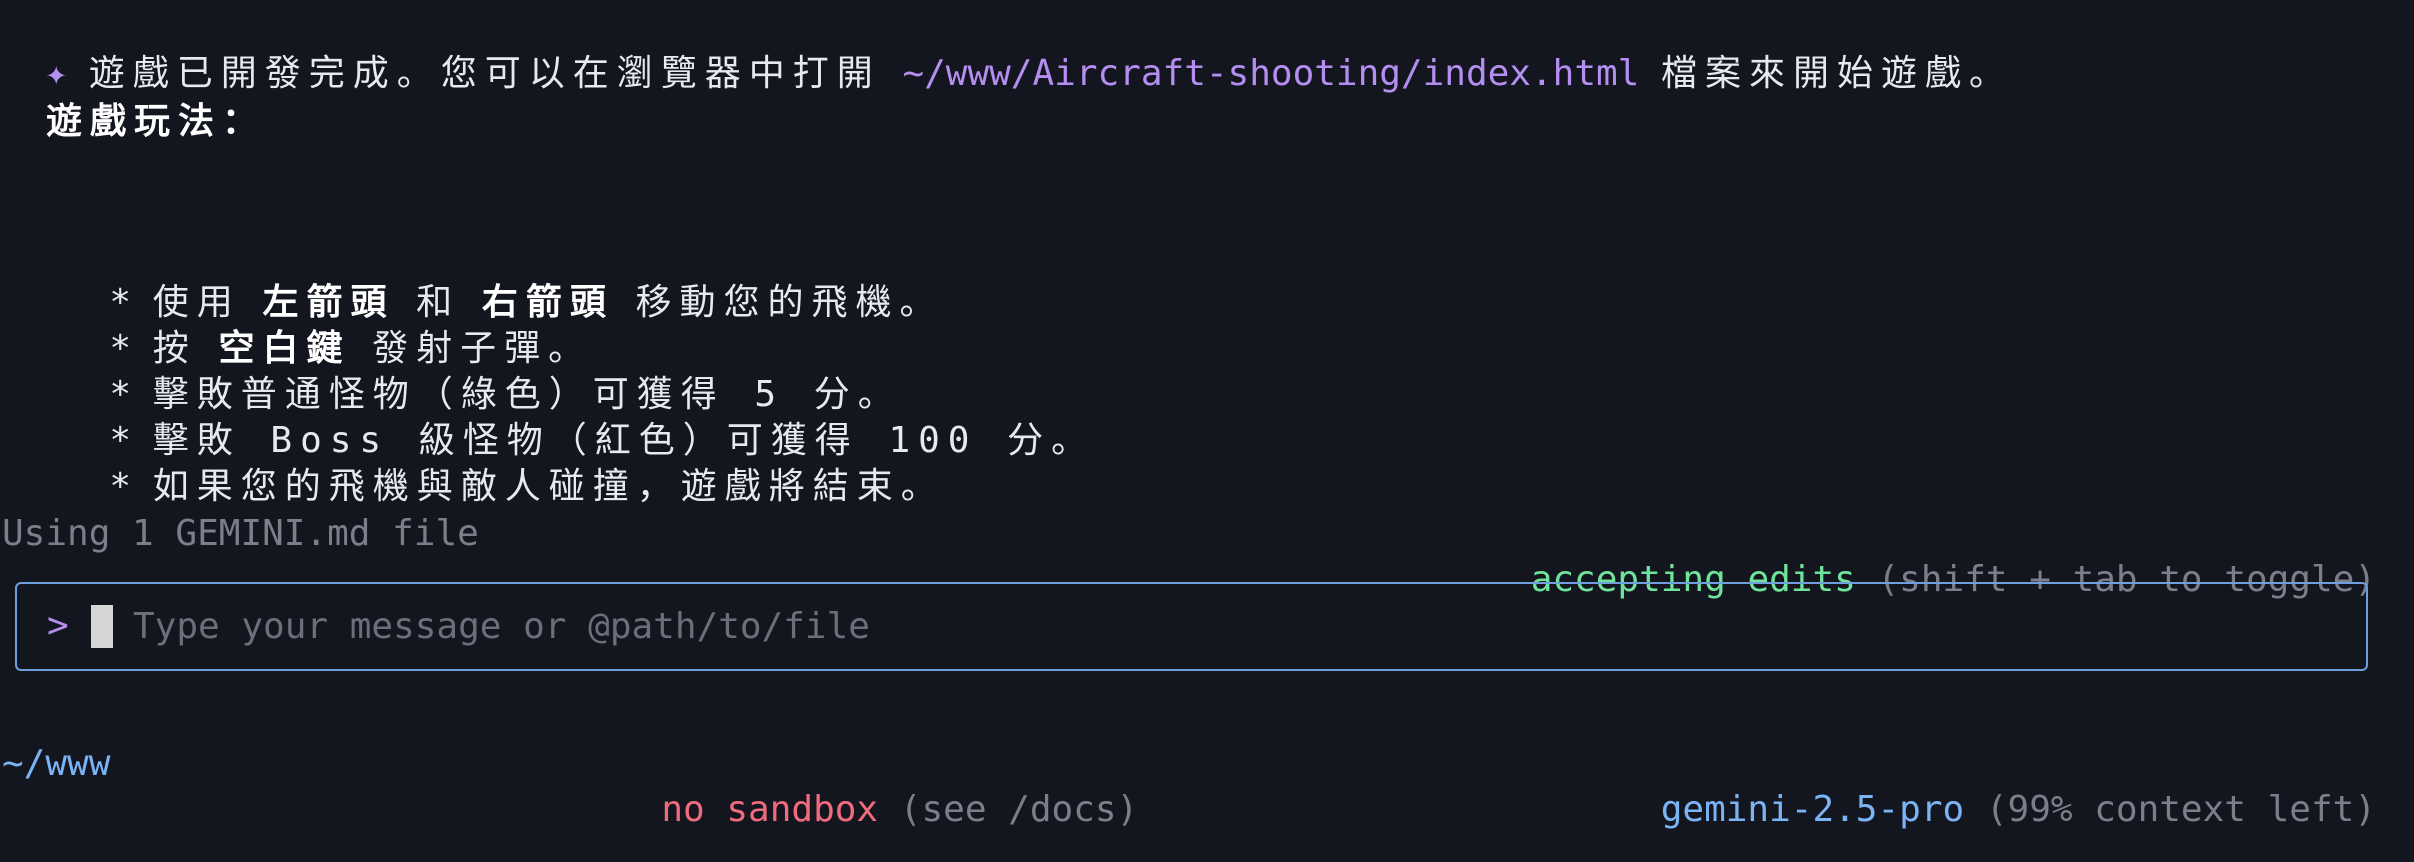 This screenshot has height=862, width=2414. What do you see at coordinates (580, 416) in the screenshot?
I see `rule-item: * 擊敗 Boss 級怪物（紅色）可獲得 100 分。` at bounding box center [580, 416].